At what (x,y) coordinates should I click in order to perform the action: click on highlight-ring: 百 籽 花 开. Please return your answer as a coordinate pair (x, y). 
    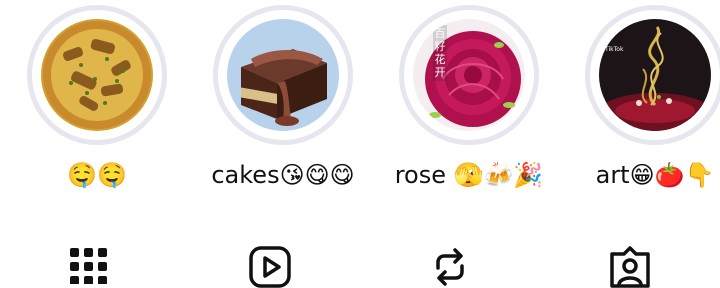
    Looking at the image, I should click on (469, 75).